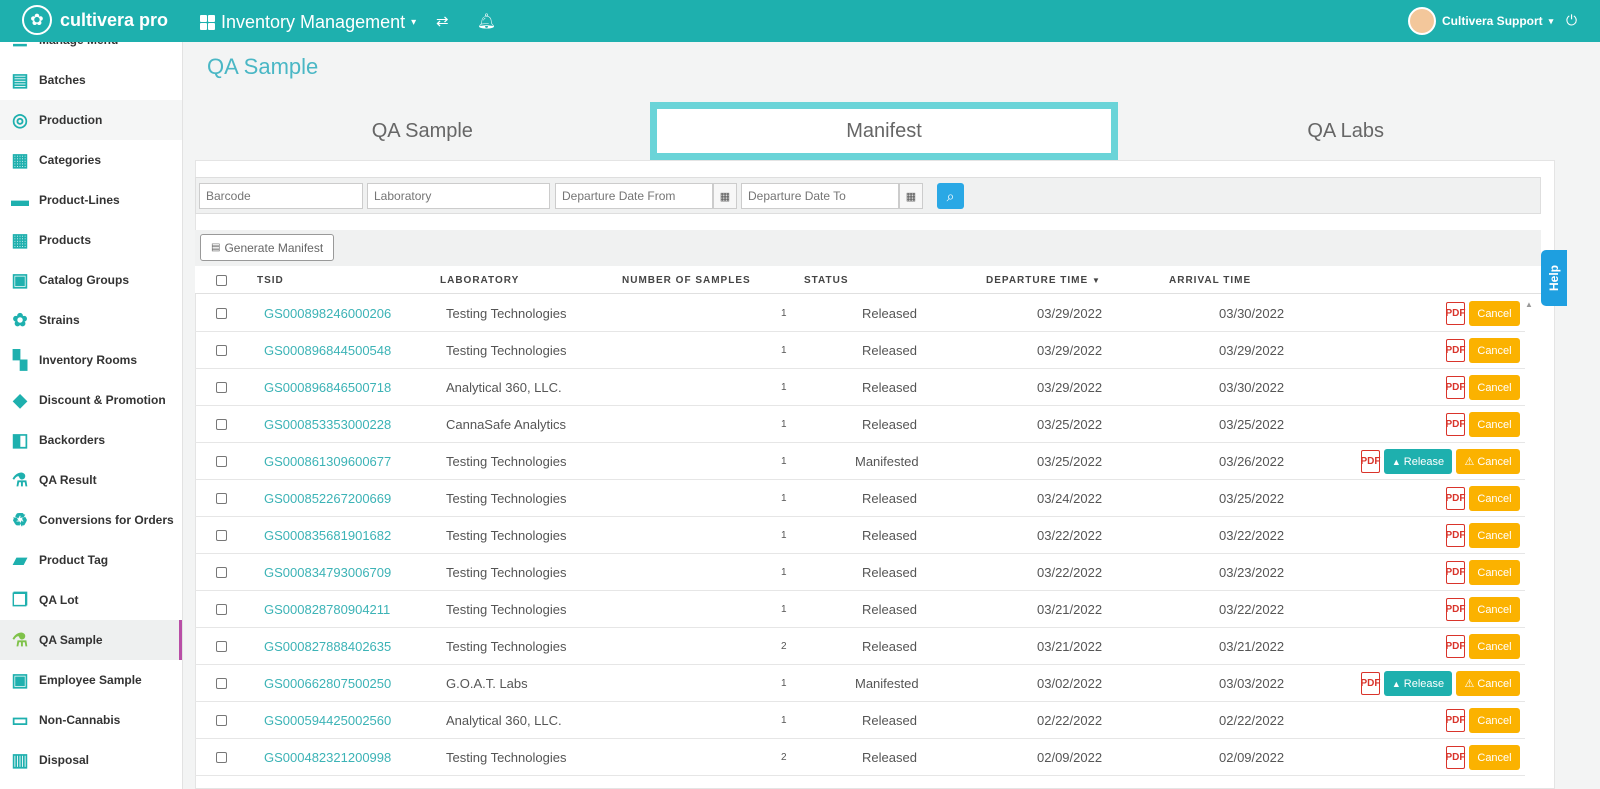 This screenshot has height=789, width=1600. I want to click on column-header-departure-time: DEPARTURE TIME ▼, so click(1043, 280).